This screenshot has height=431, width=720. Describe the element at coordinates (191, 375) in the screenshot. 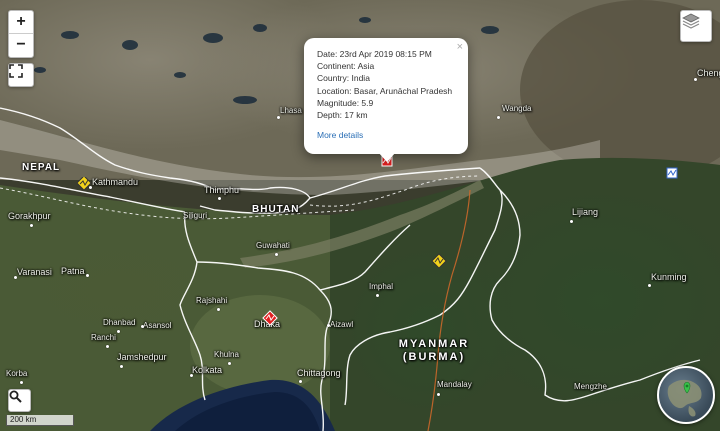

I see `city-dot-kolkata` at that location.